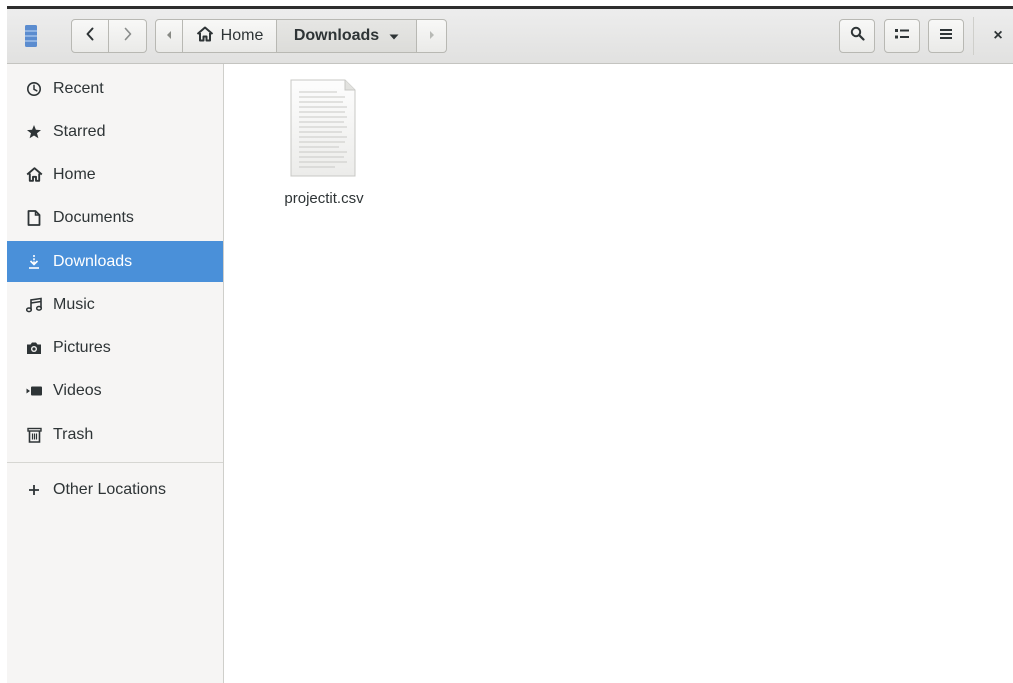  I want to click on sidebar-item-label: Downloads, so click(93, 261).